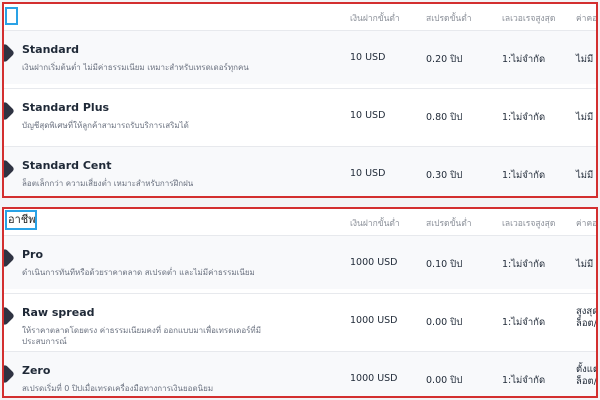  Describe the element at coordinates (444, 175) in the screenshot. I see `min-spread-value: 0.30 ปิป` at that location.